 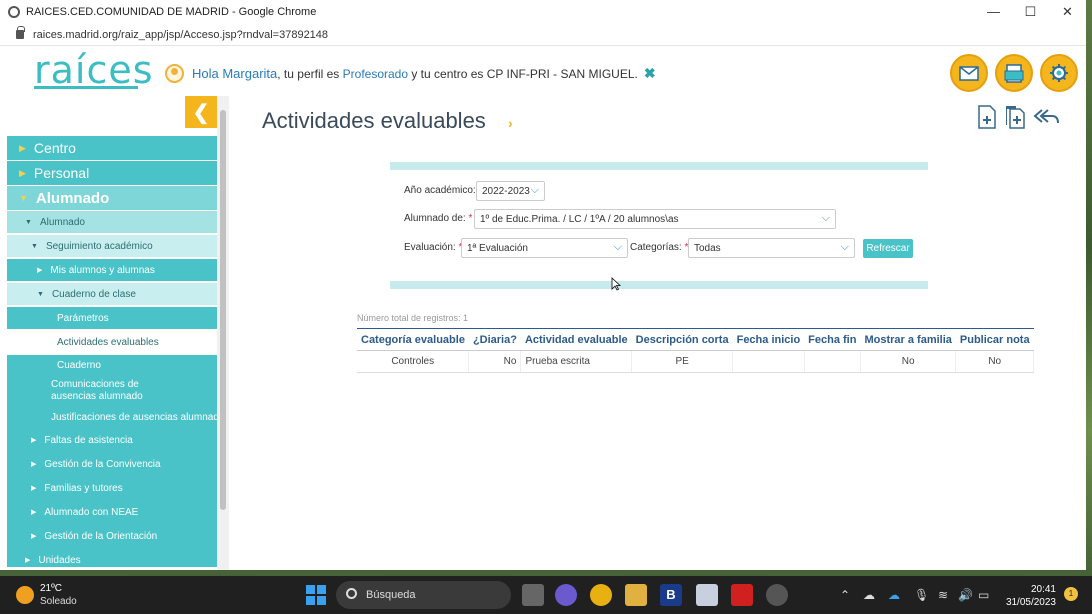 I want to click on close-session-icon: ✖, so click(x=650, y=73).